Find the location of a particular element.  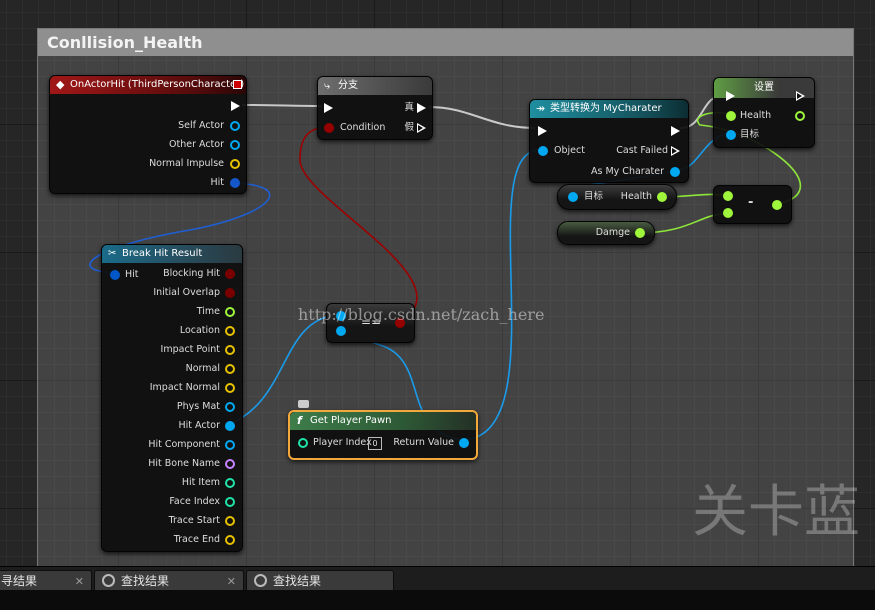

node-header: ↠ 类型转换为 MyCharater is located at coordinates (609, 109).